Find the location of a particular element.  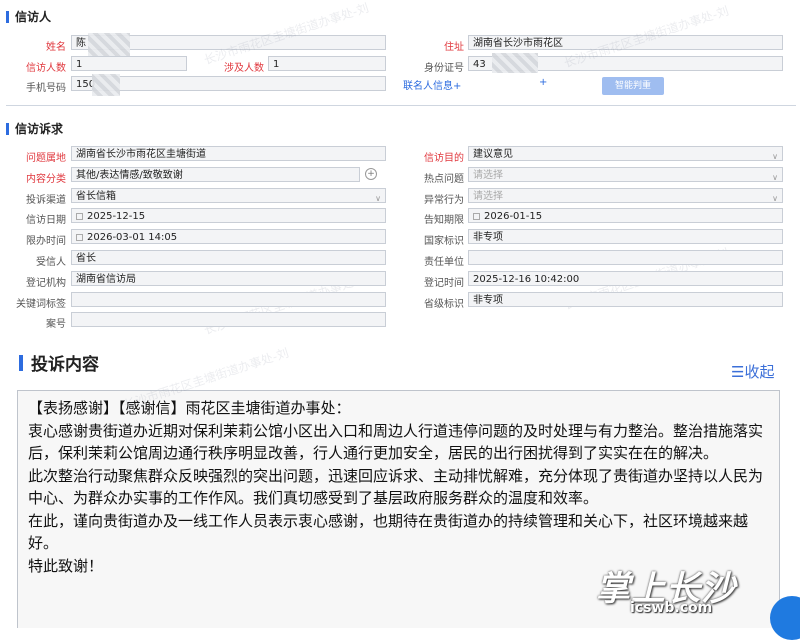

petitioner-count-field: 1 is located at coordinates (129, 63).